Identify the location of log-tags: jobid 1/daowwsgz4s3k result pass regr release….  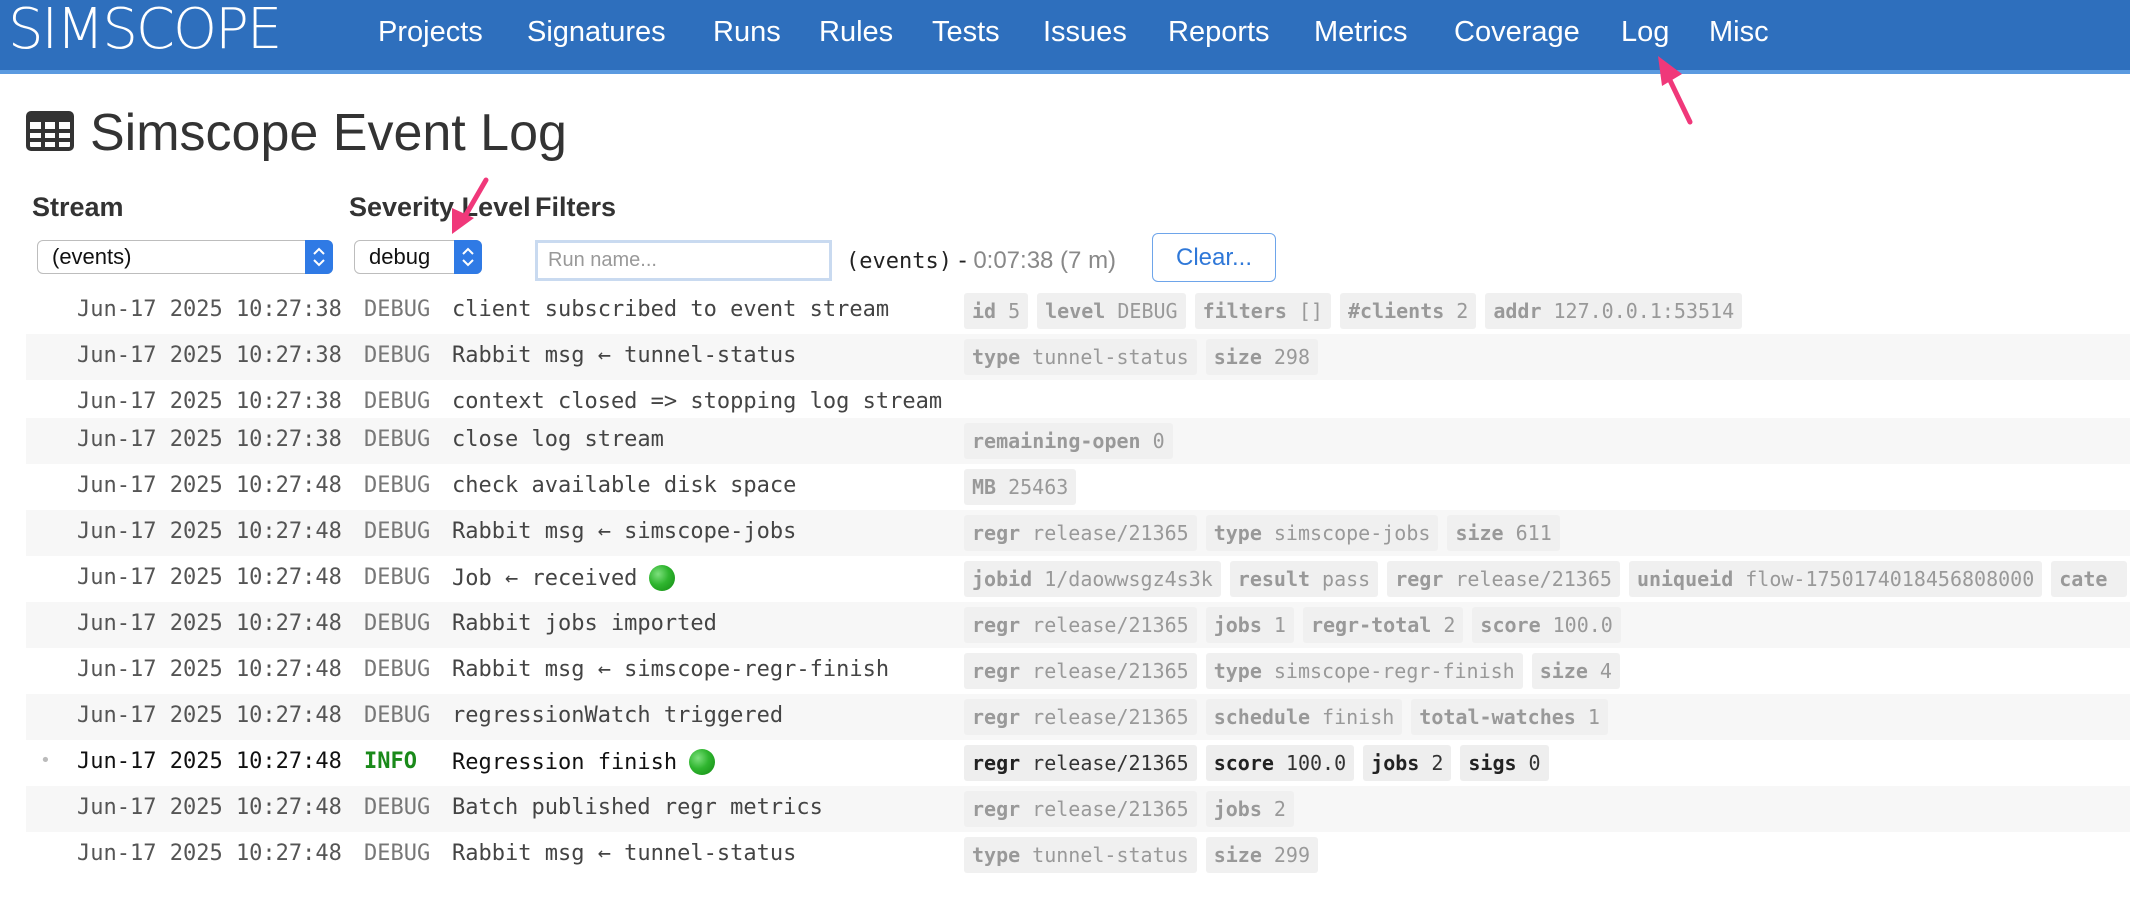
(1547, 579).